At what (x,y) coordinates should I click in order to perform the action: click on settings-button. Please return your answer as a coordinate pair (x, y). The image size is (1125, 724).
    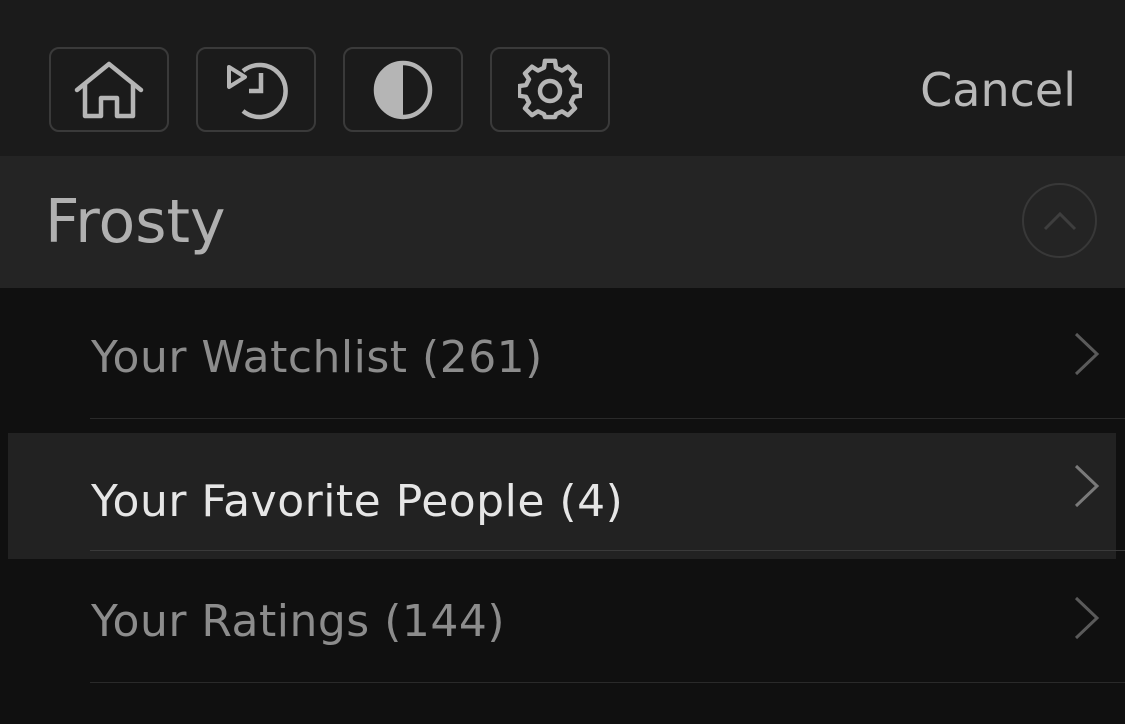
    Looking at the image, I should click on (550, 89).